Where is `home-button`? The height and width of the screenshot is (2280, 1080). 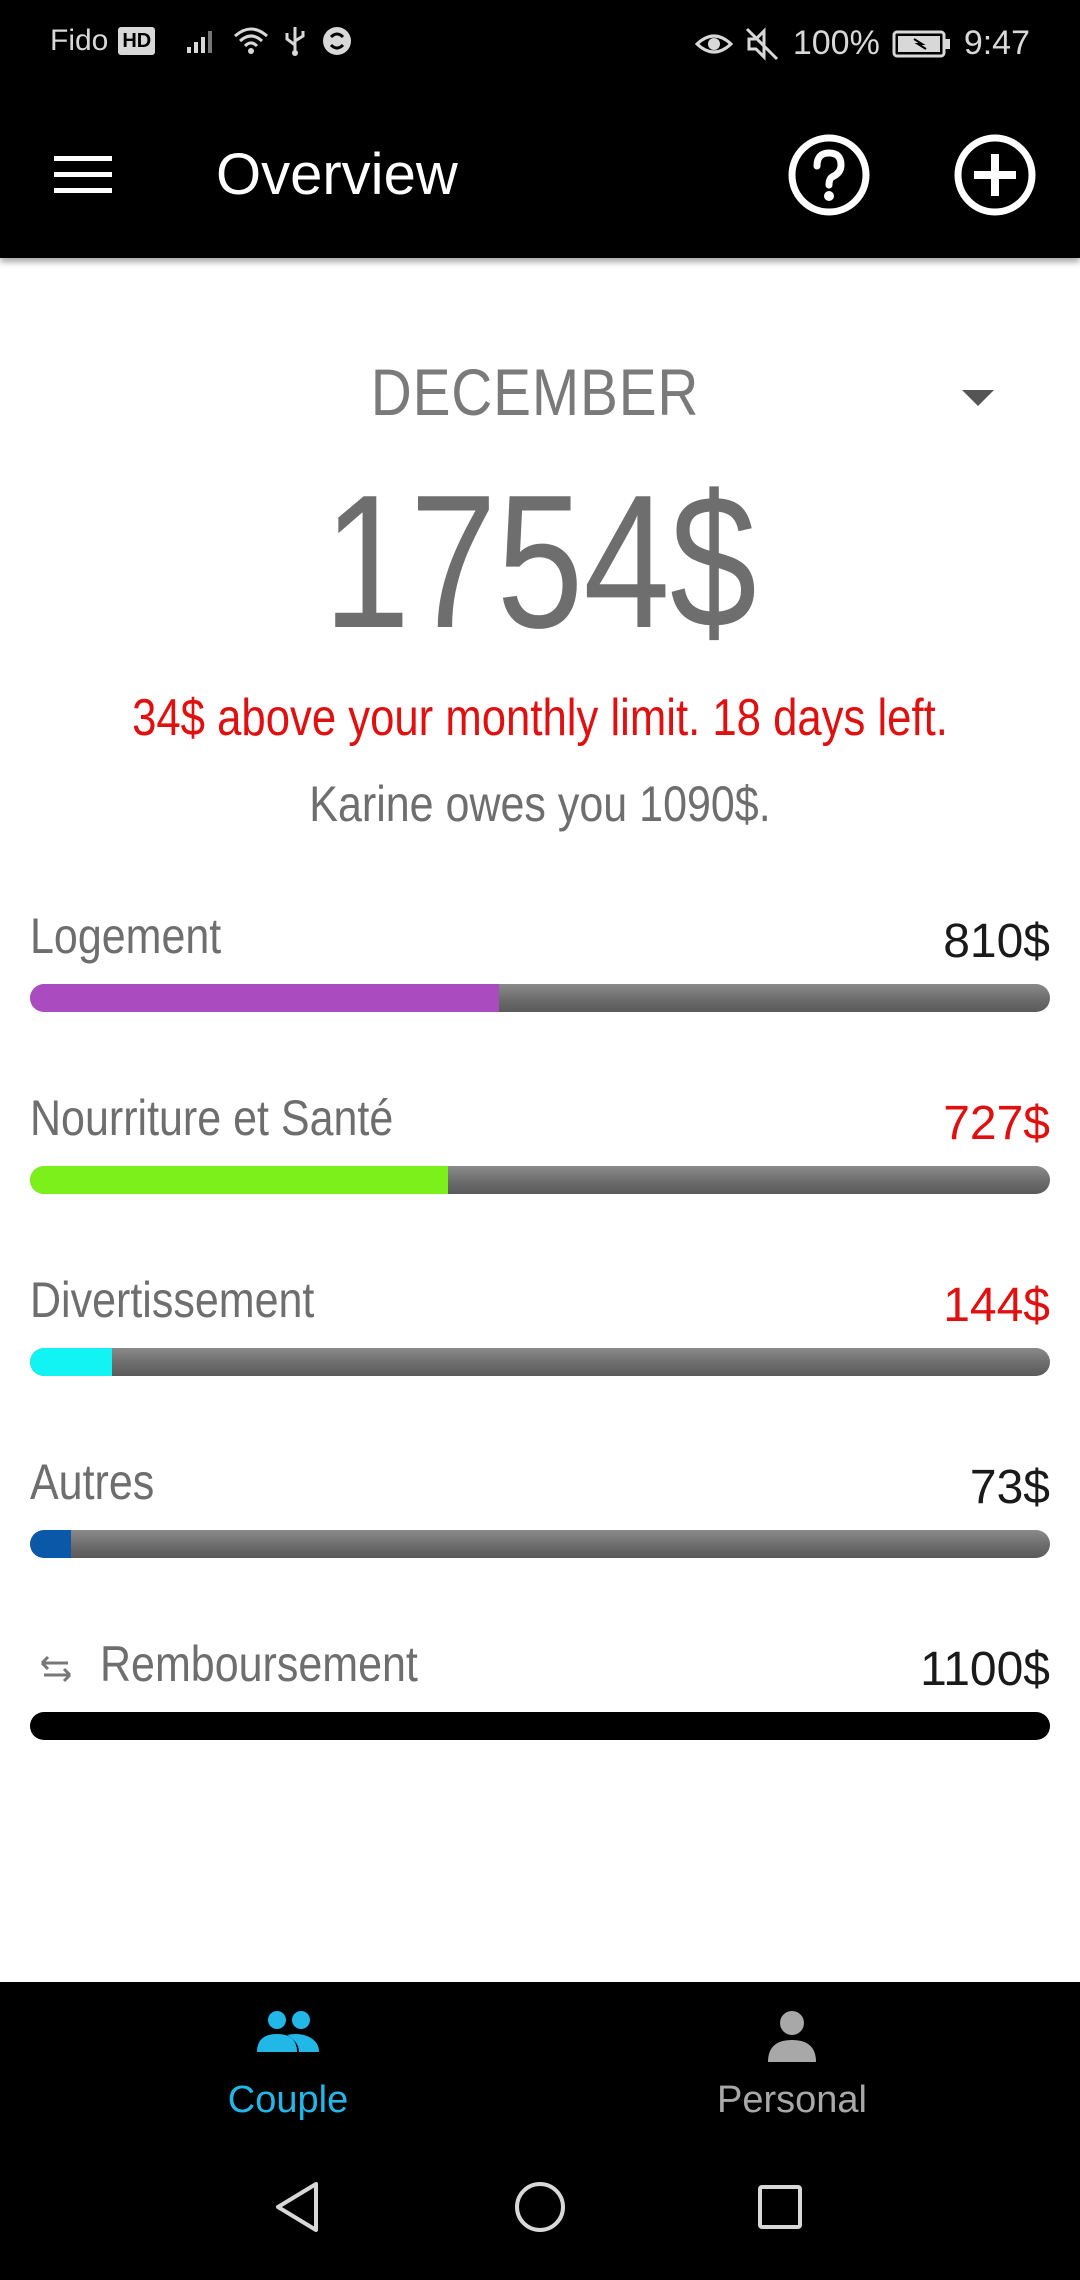
home-button is located at coordinates (540, 2207).